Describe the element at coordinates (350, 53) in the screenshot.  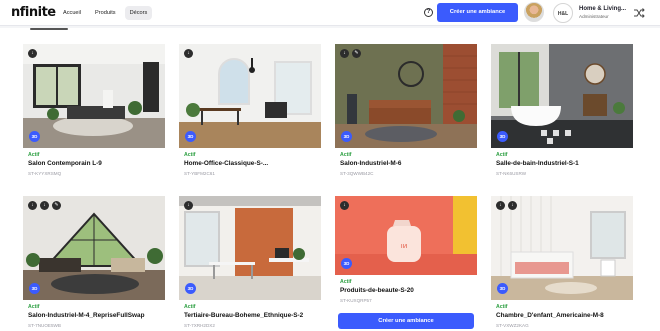
I see `card-actions: ↓ ✎` at that location.